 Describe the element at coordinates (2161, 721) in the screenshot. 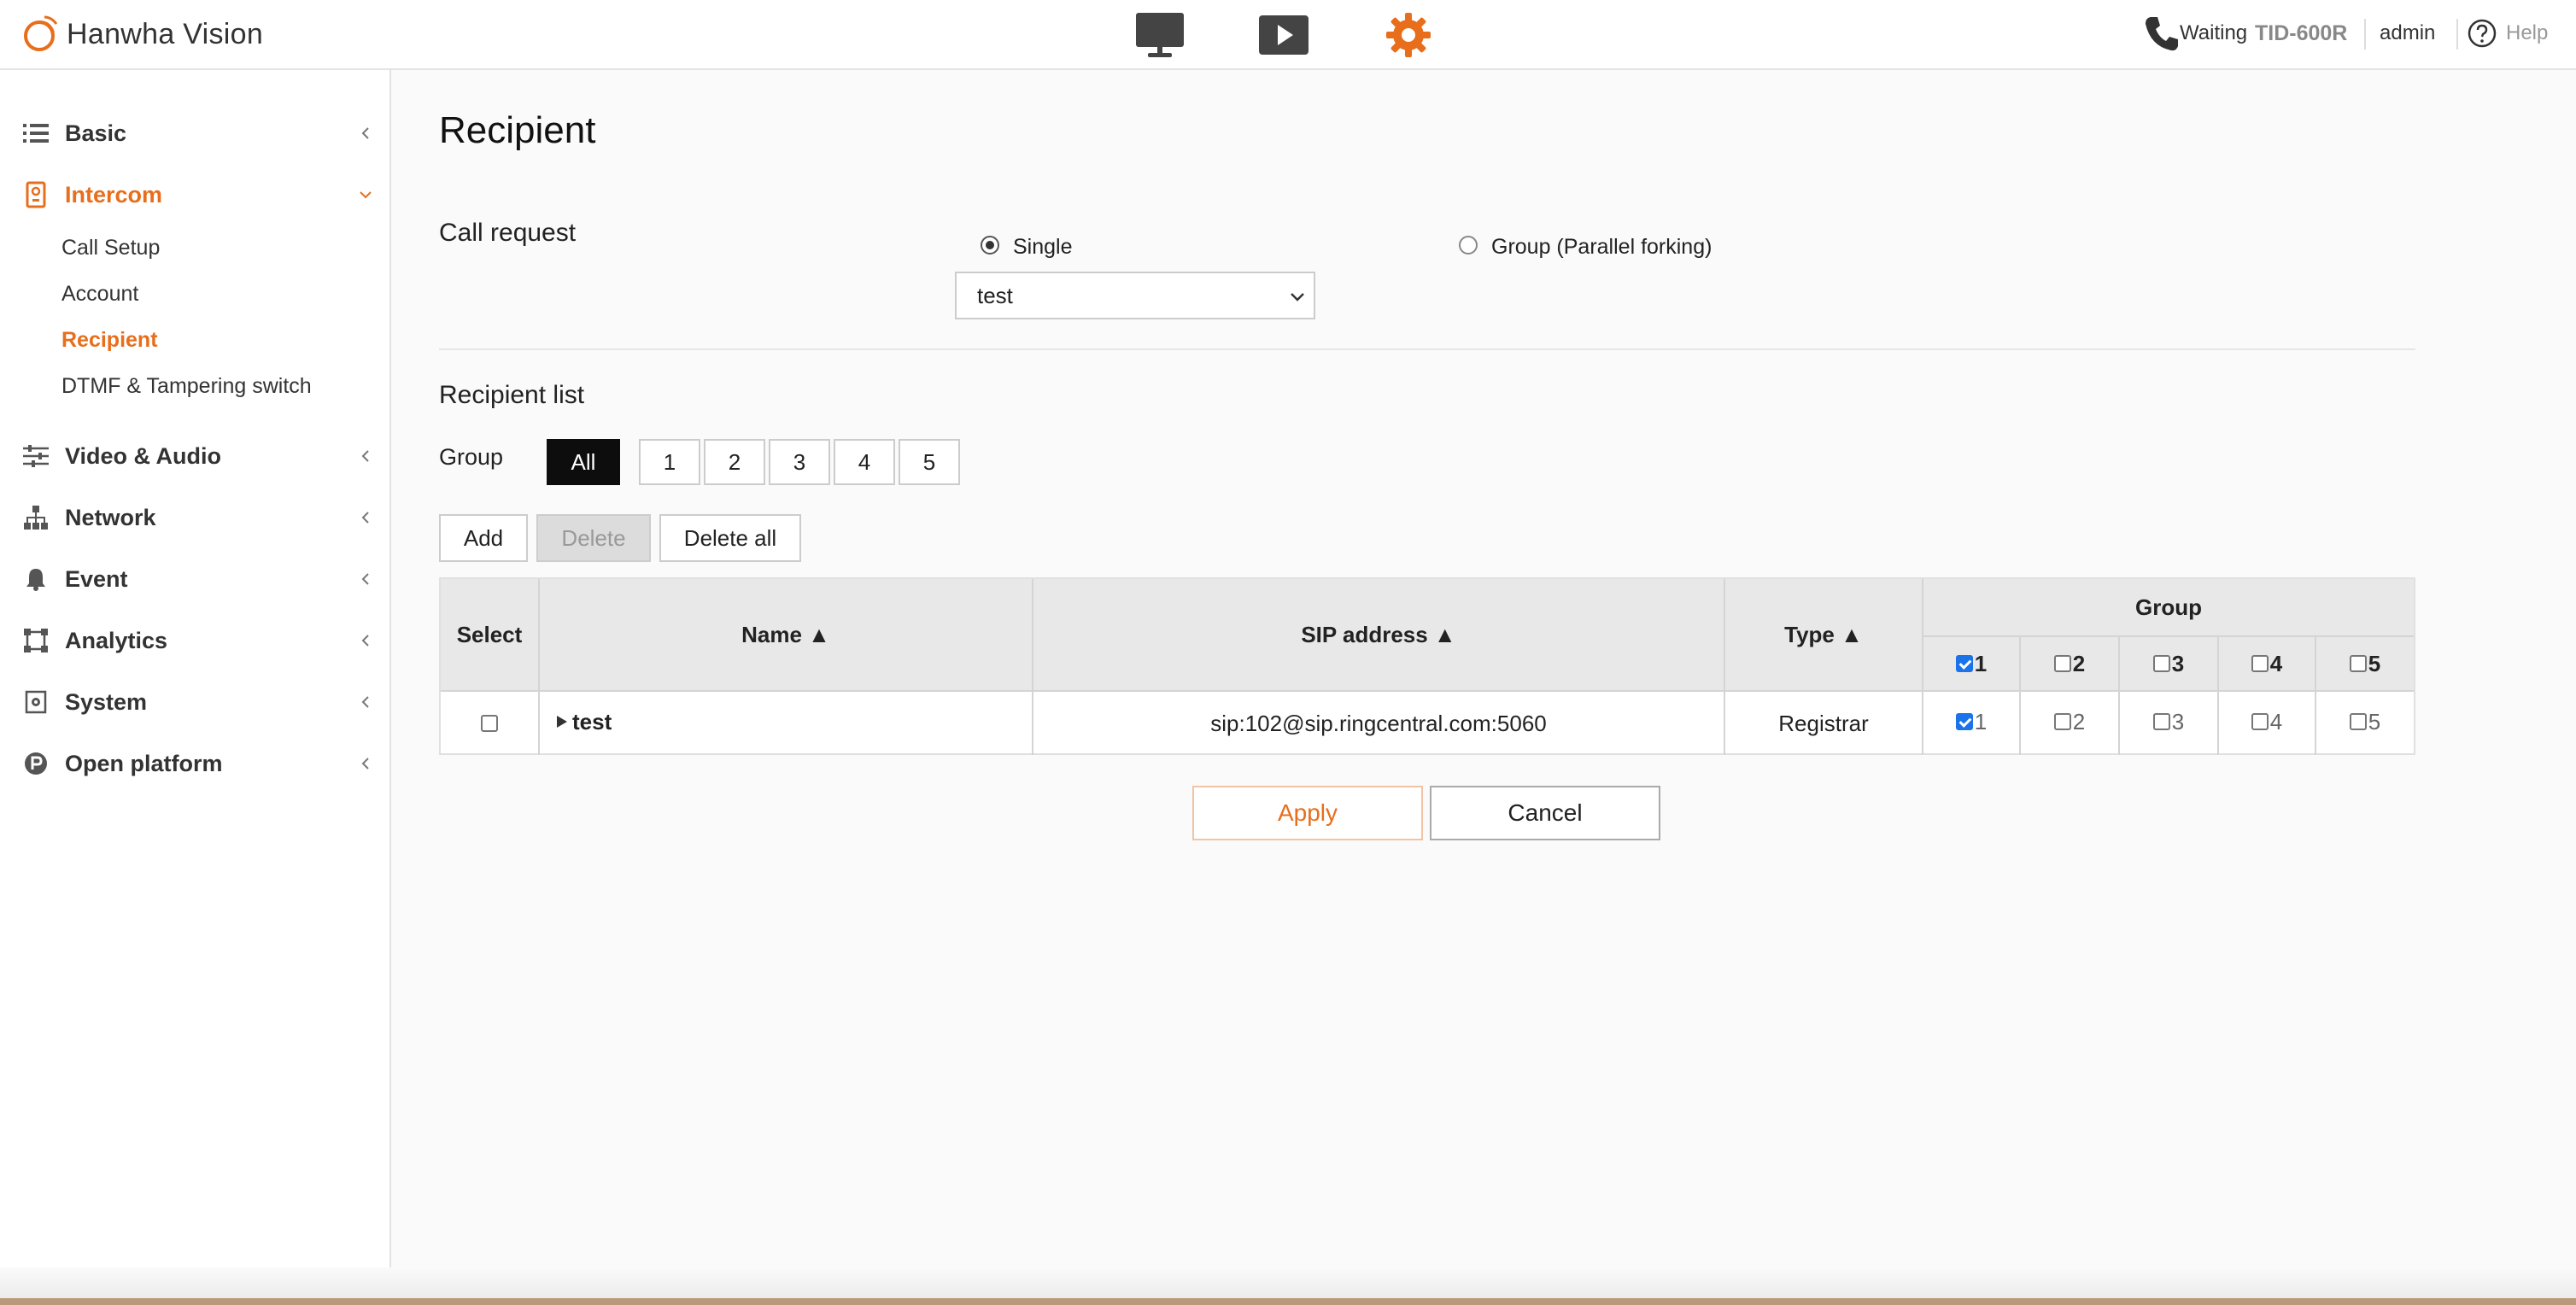

I see `row-group-3-checkbox` at that location.